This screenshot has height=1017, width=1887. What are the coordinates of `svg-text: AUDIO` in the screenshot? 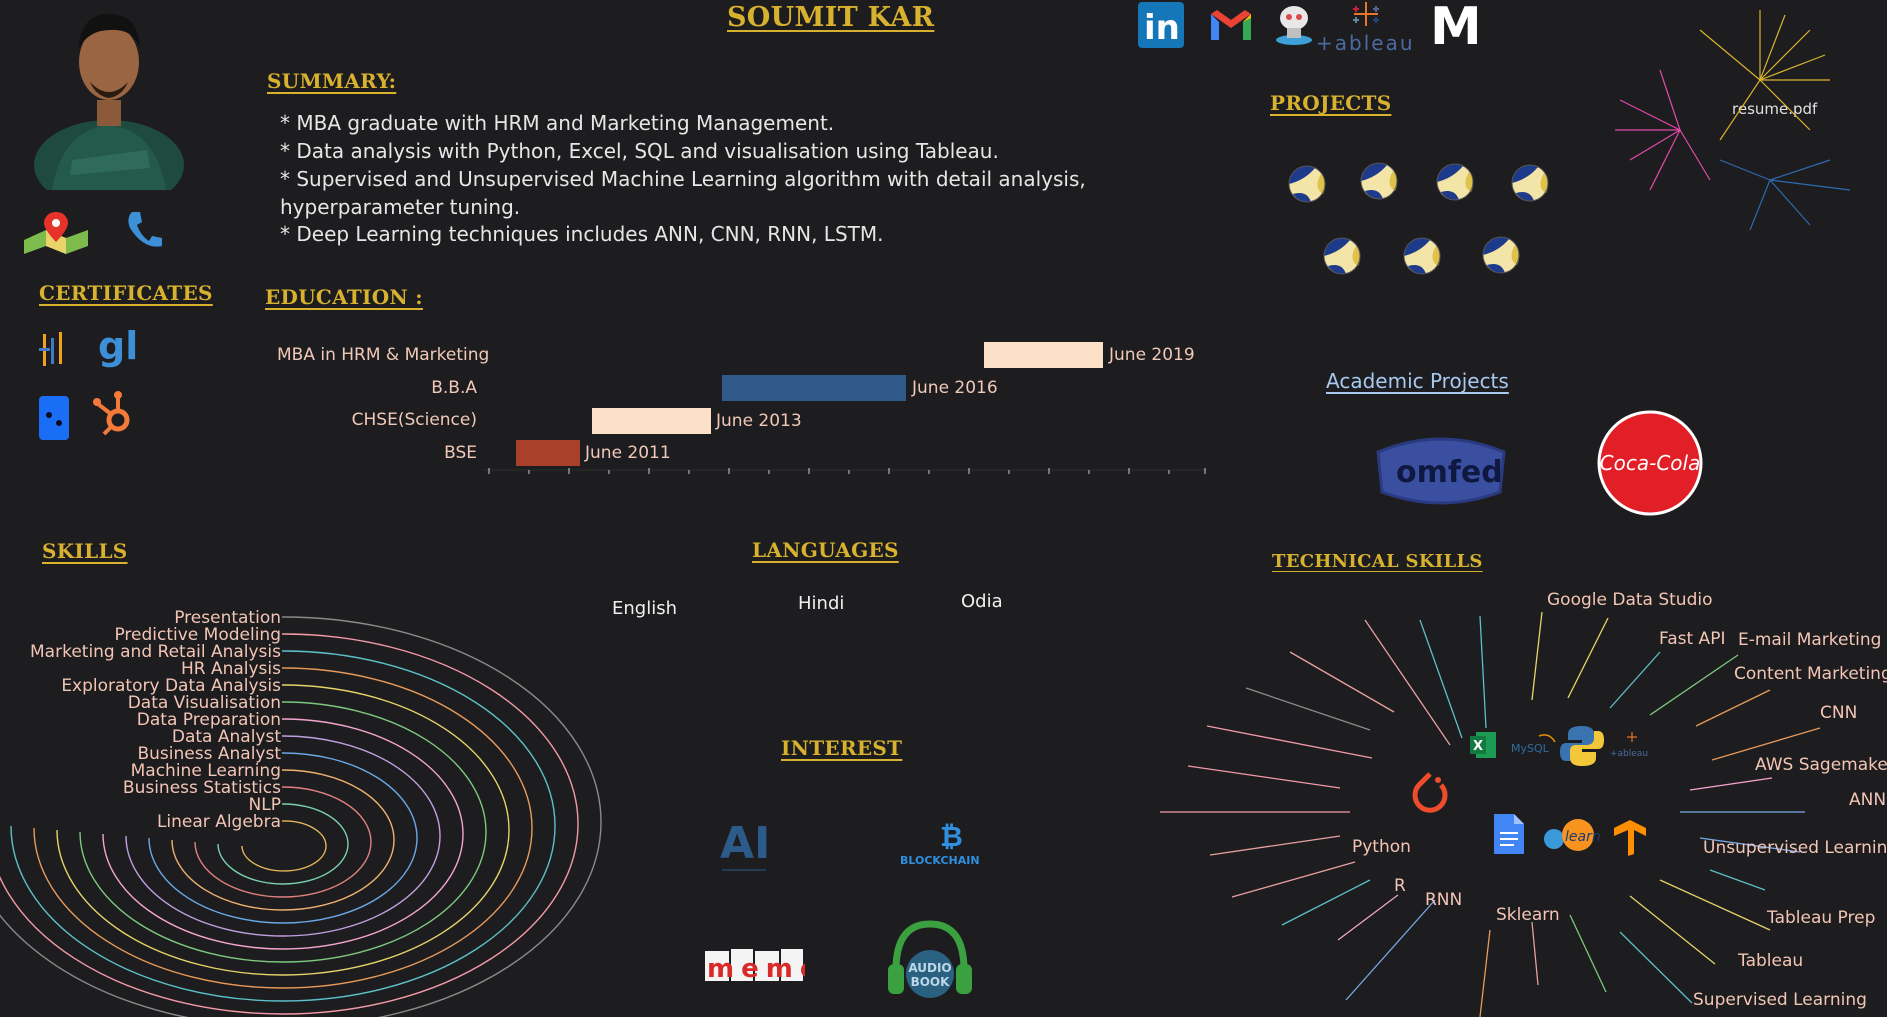 It's located at (929, 968).